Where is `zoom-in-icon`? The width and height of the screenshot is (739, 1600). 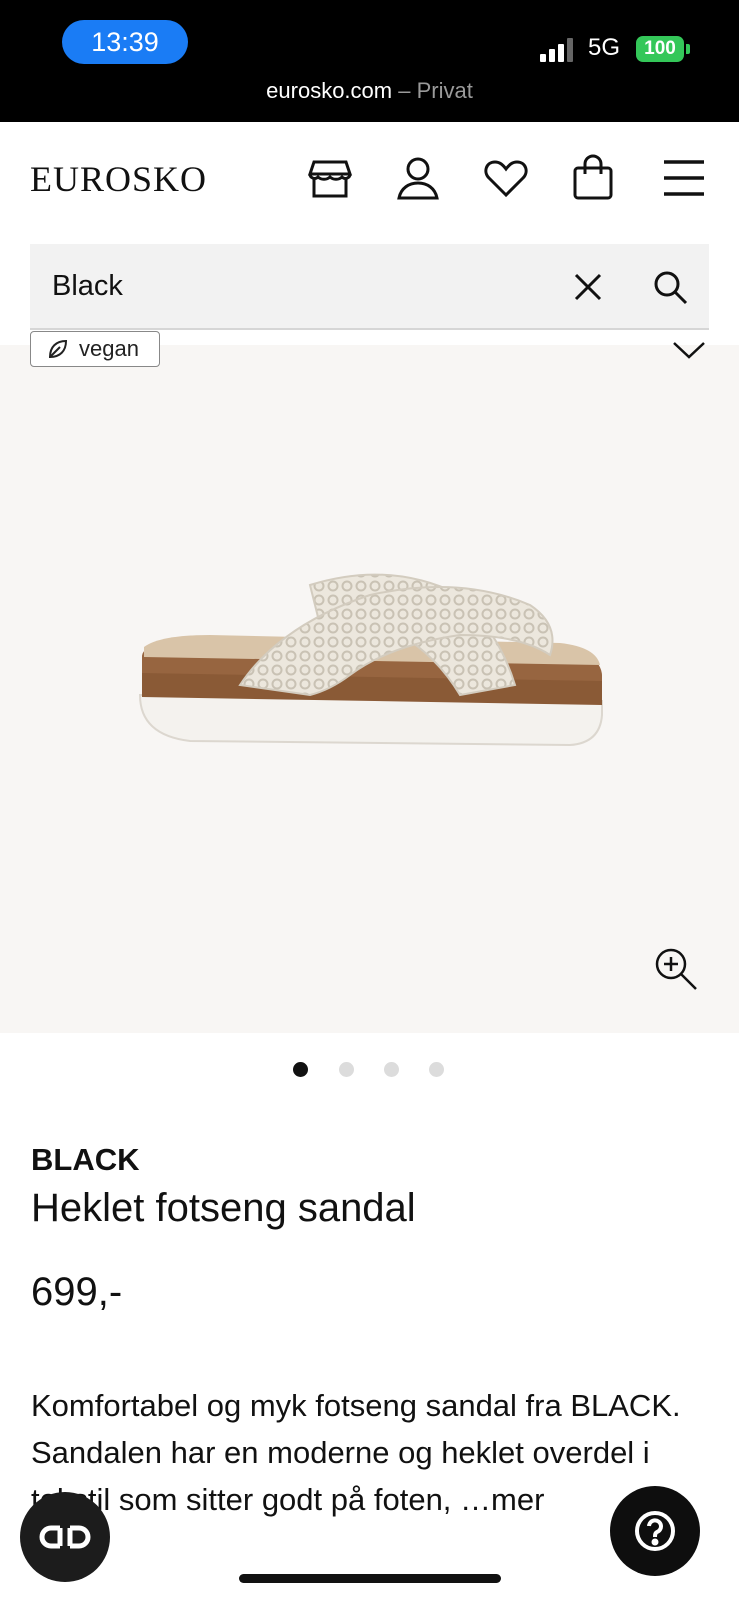 zoom-in-icon is located at coordinates (676, 969).